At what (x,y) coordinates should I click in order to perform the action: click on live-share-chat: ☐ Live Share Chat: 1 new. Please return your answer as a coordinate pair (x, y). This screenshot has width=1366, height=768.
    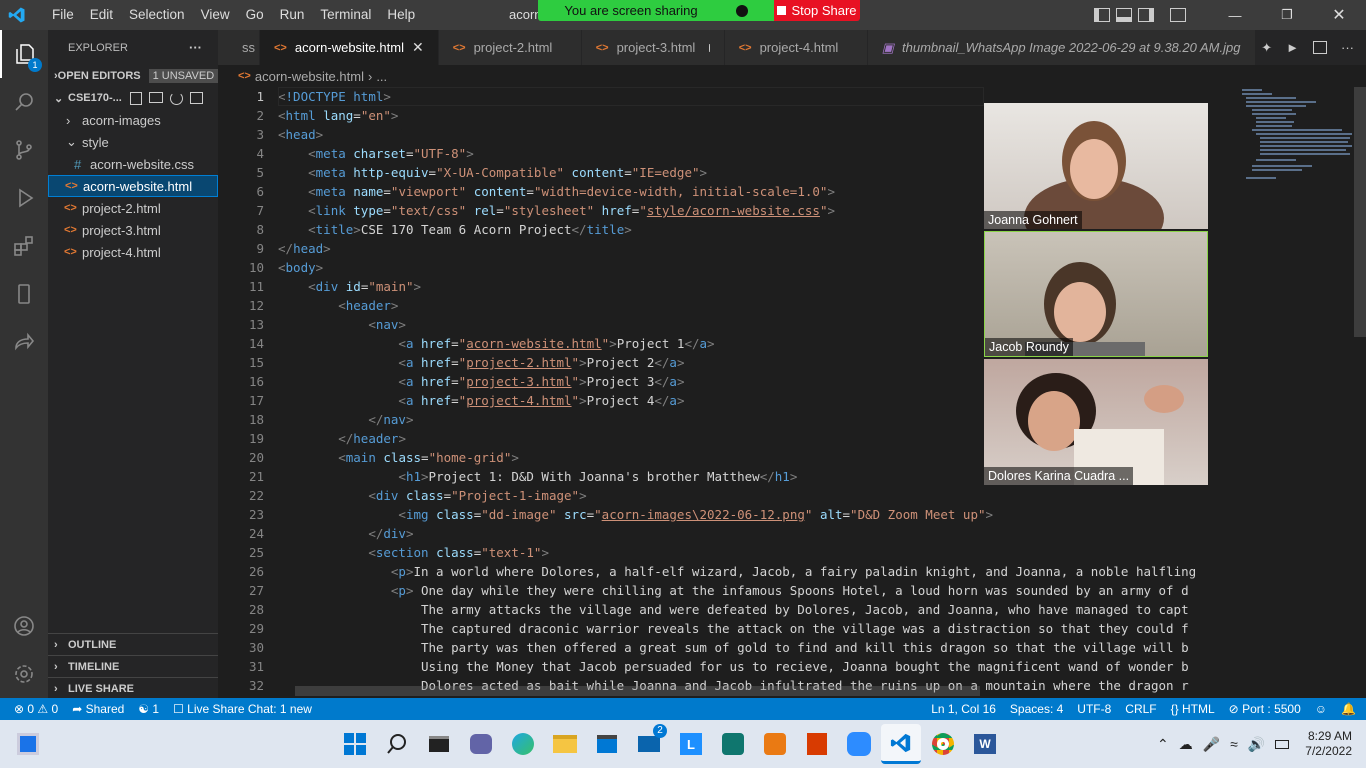
    Looking at the image, I should click on (242, 709).